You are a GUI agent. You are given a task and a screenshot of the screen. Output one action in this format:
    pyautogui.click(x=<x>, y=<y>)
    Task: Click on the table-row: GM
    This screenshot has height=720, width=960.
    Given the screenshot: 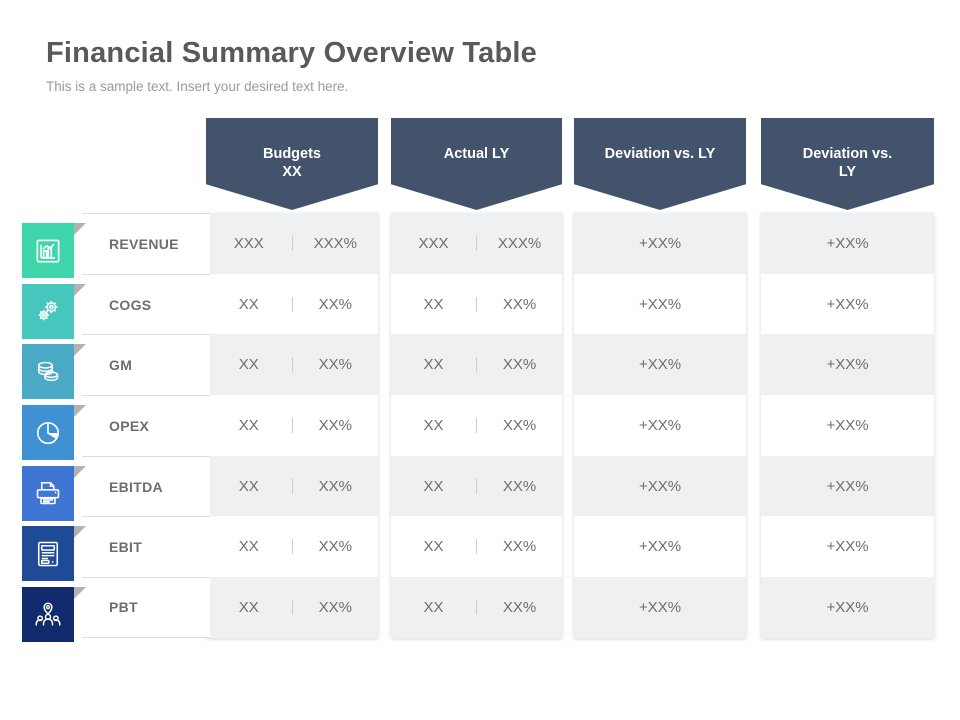 What is the action you would take?
    pyautogui.click(x=146, y=364)
    